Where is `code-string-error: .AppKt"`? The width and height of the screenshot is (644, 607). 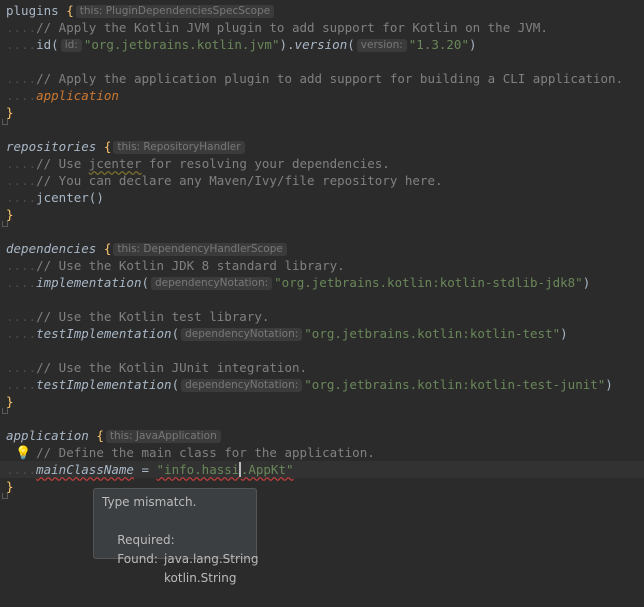
code-string-error: .AppKt" is located at coordinates (267, 469).